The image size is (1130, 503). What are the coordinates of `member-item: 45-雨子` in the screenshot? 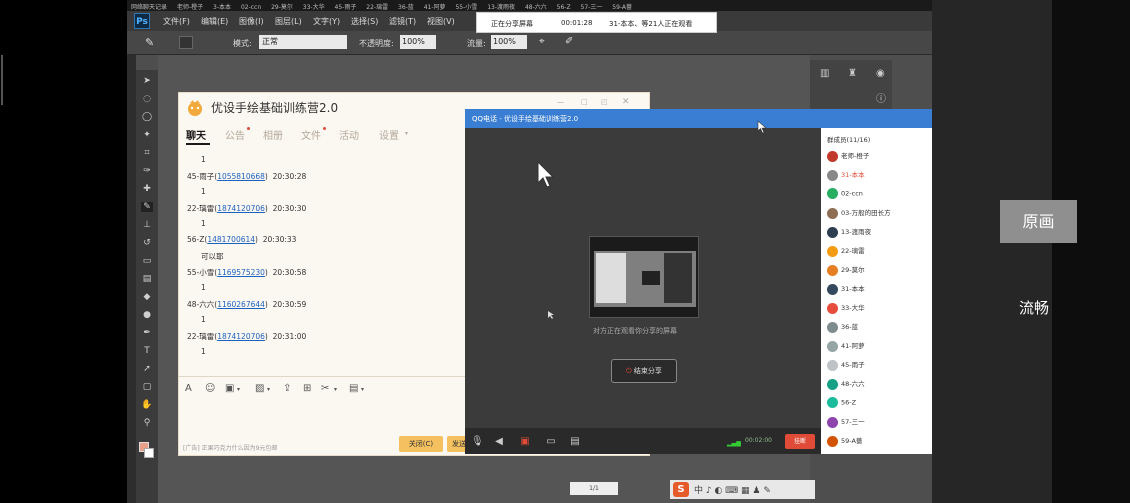 It's located at (846, 366).